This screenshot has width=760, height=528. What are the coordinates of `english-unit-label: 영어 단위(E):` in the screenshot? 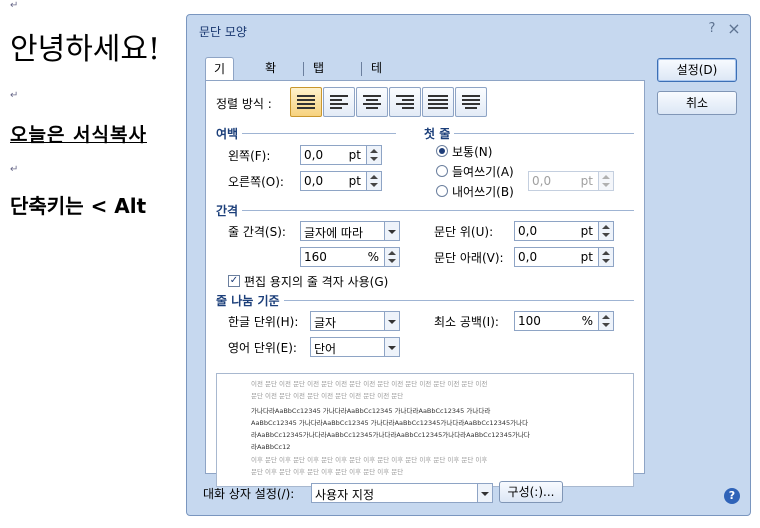 It's located at (262, 348).